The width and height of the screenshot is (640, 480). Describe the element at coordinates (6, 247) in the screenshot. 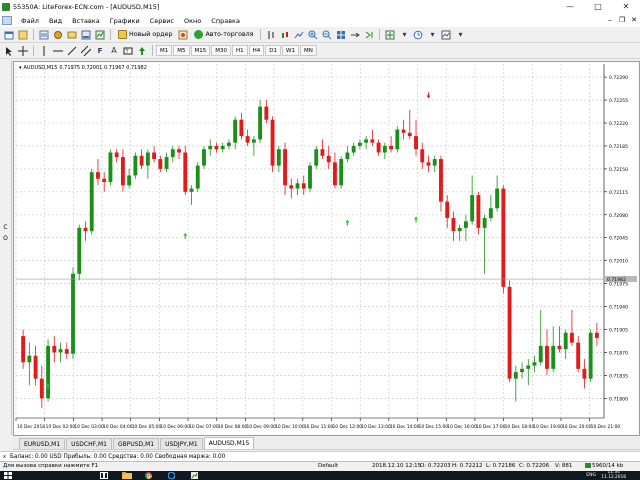

I see `collapsed-side-panel: C O` at that location.